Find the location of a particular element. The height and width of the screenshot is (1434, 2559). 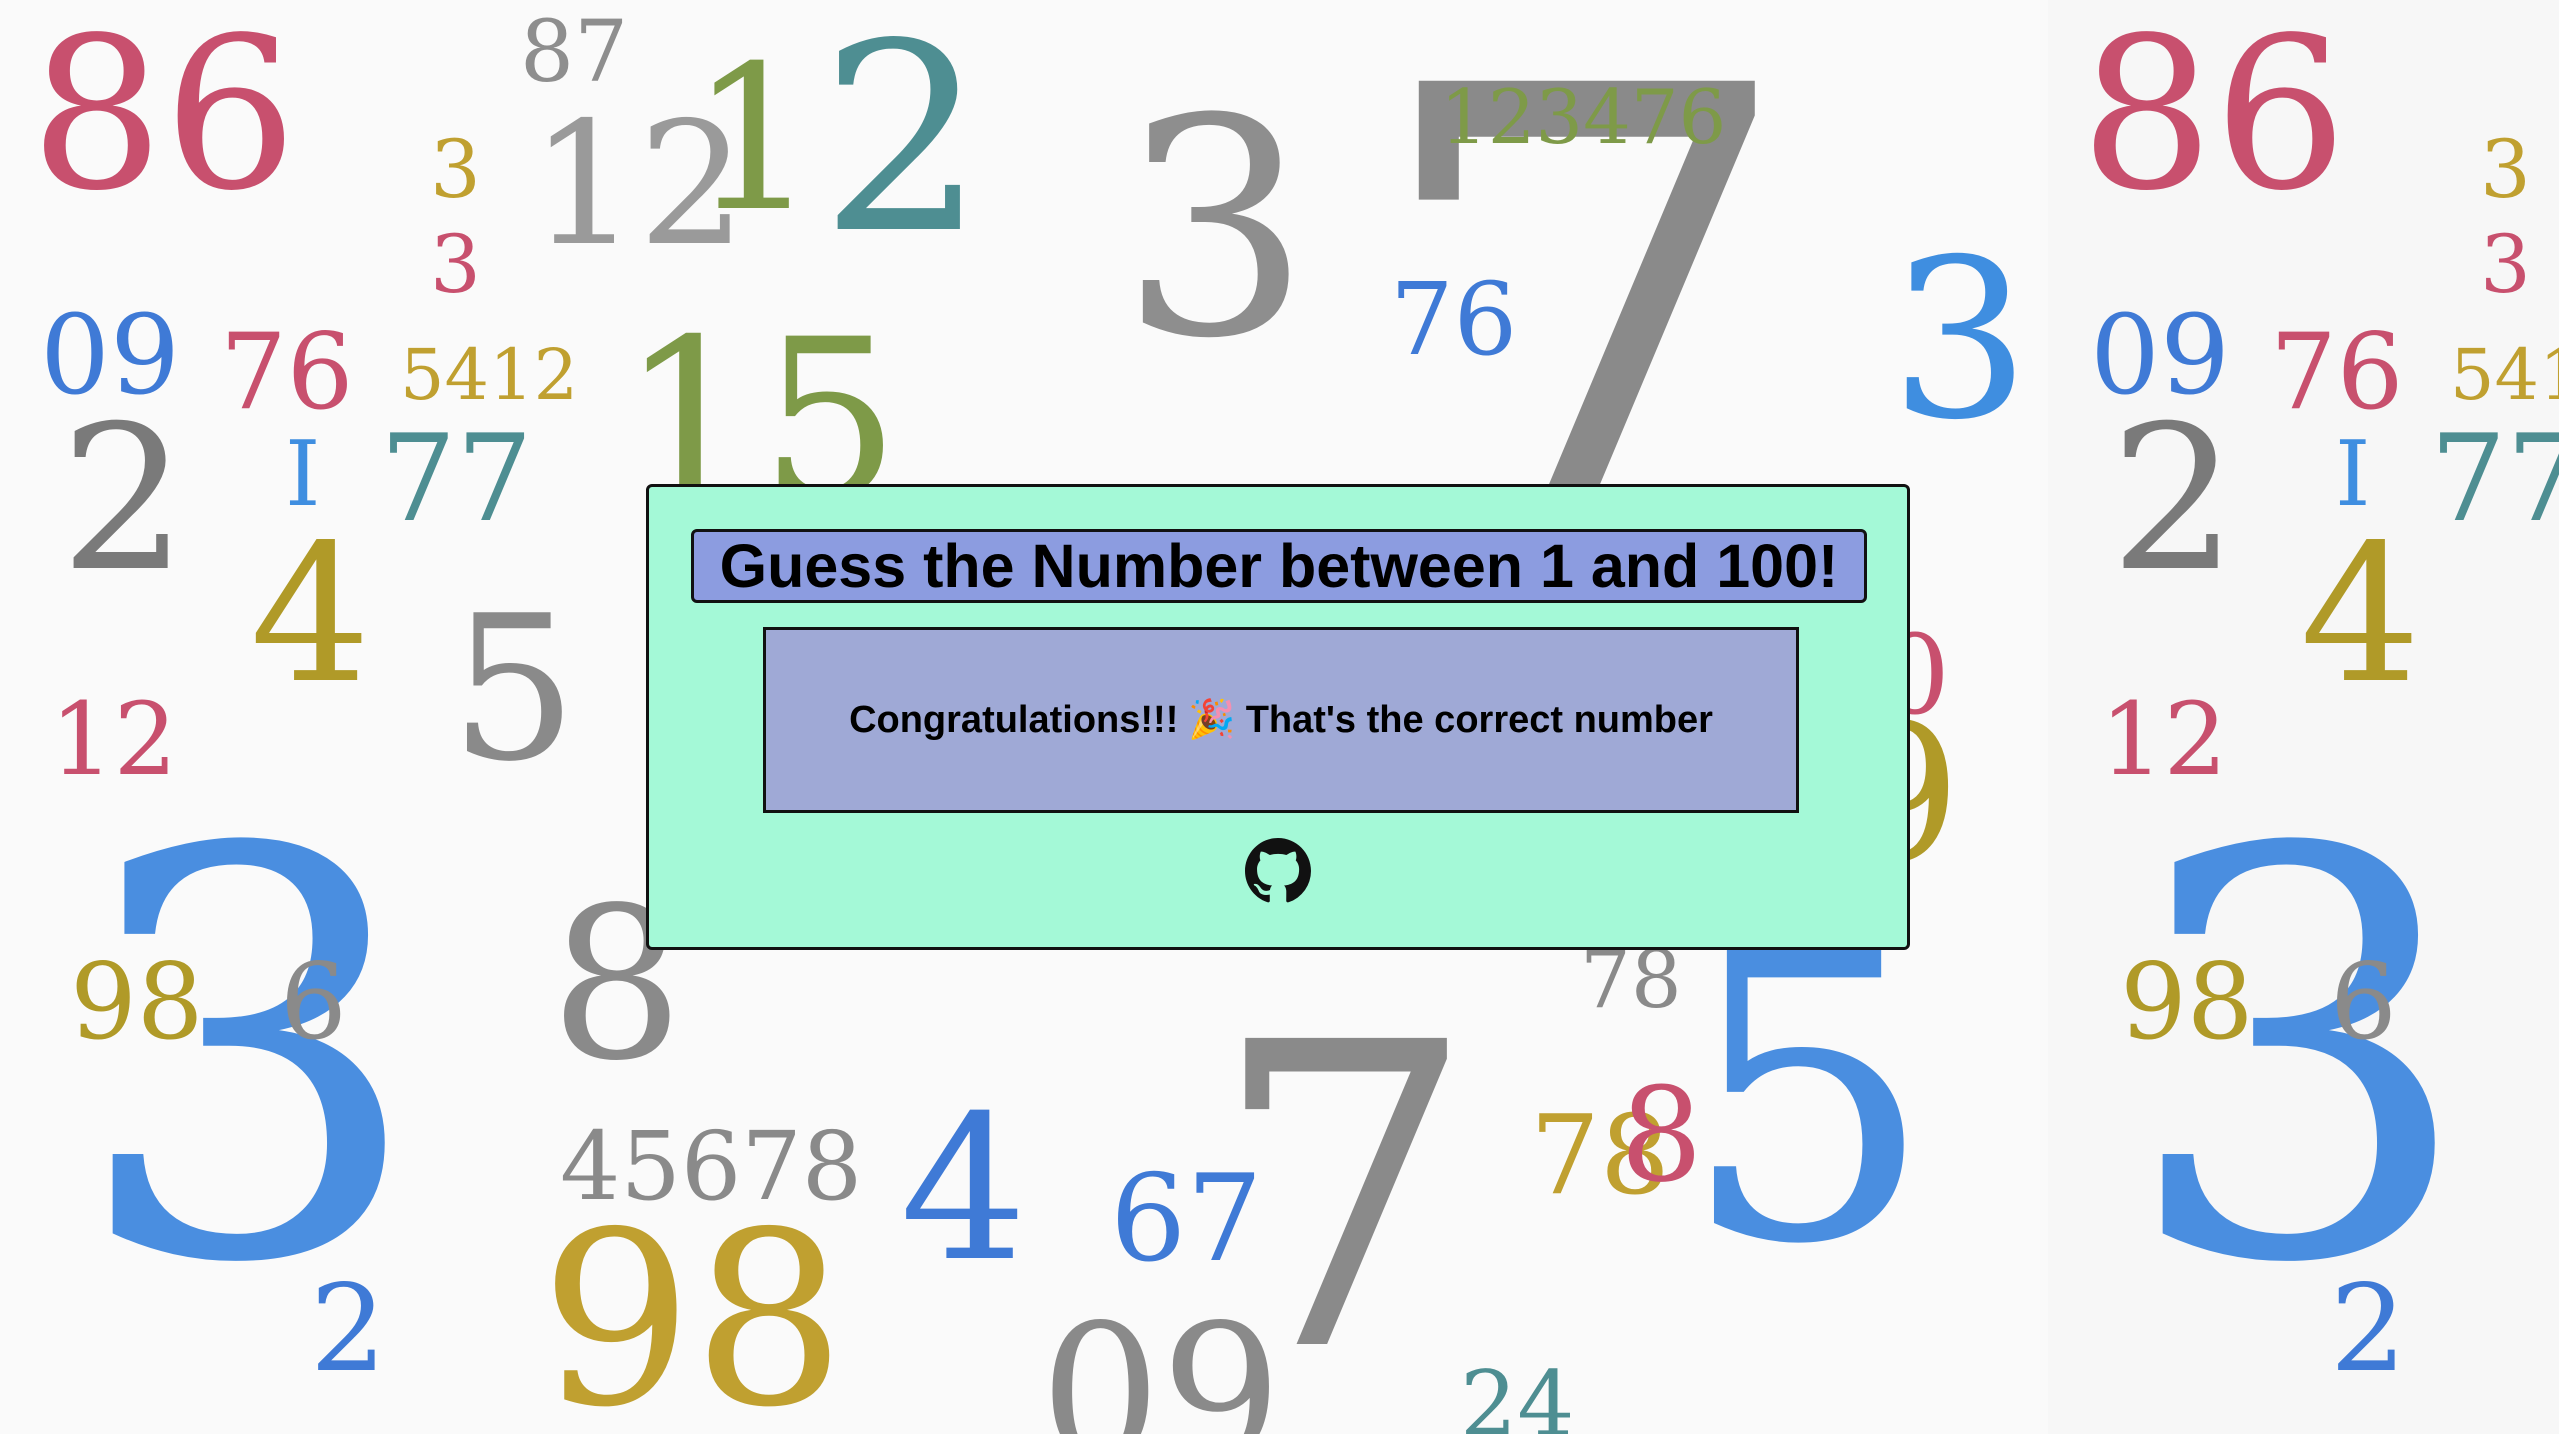

page-title: Guess the Number between 1 and 100! is located at coordinates (1279, 566).